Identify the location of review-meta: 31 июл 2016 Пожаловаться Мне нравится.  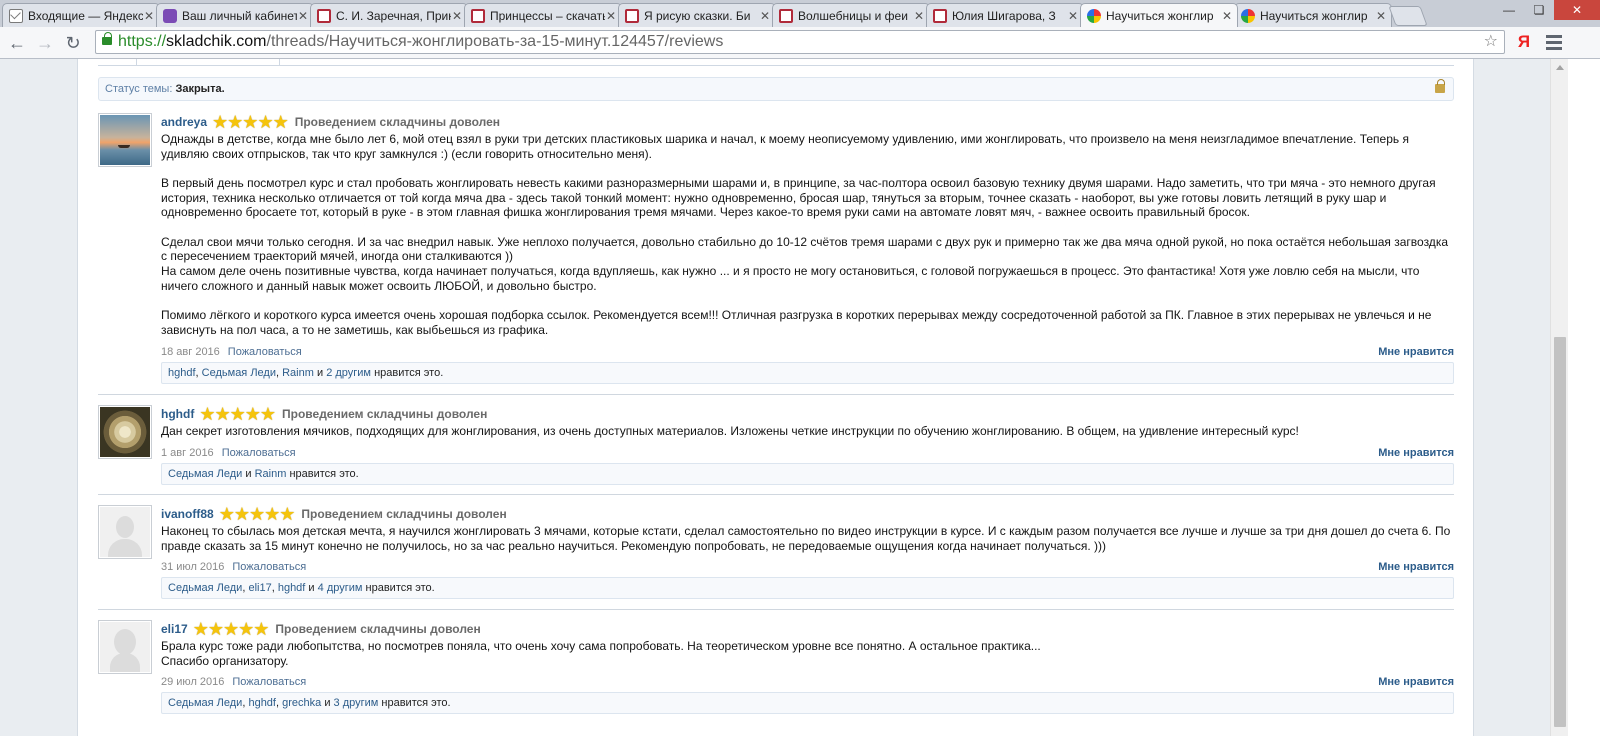
(807, 567).